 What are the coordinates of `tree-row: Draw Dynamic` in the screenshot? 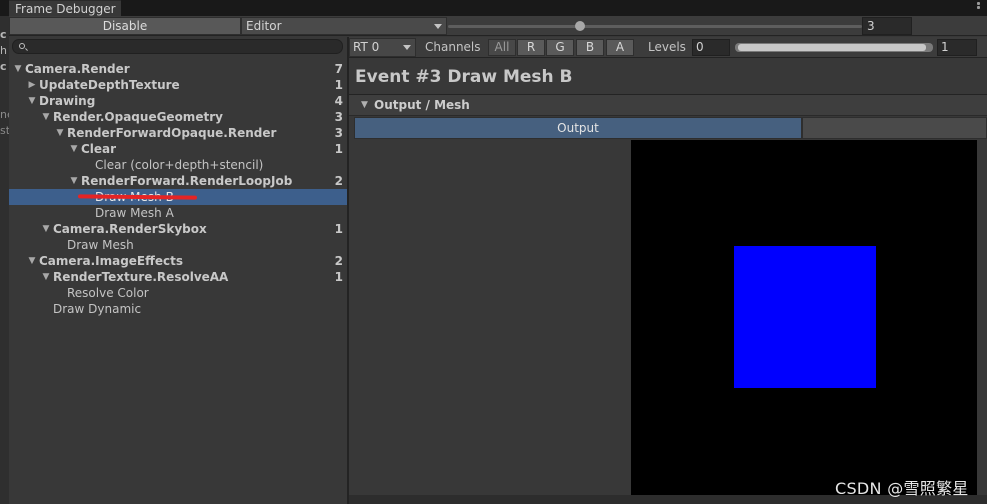 It's located at (178, 309).